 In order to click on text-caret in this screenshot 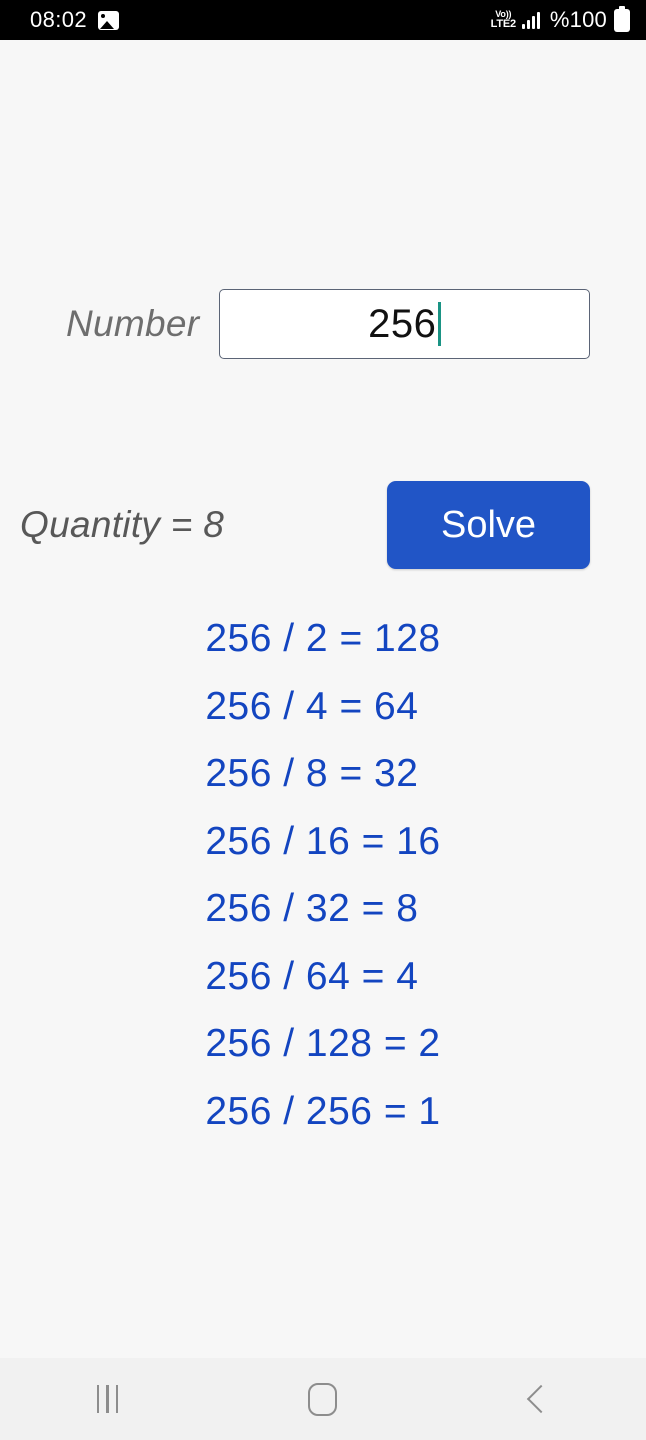, I will do `click(440, 324)`.